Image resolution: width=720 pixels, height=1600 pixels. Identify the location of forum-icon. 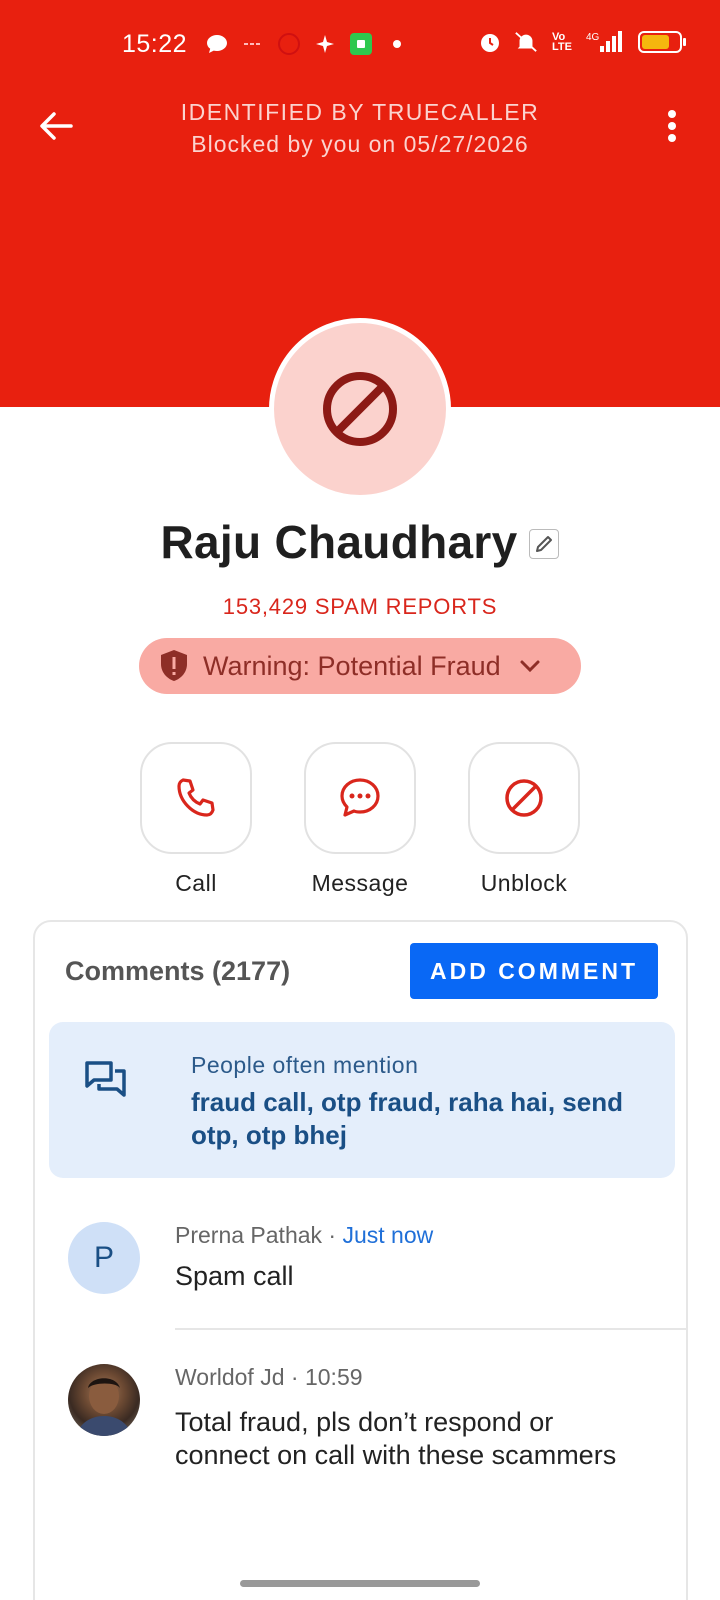
(105, 1079).